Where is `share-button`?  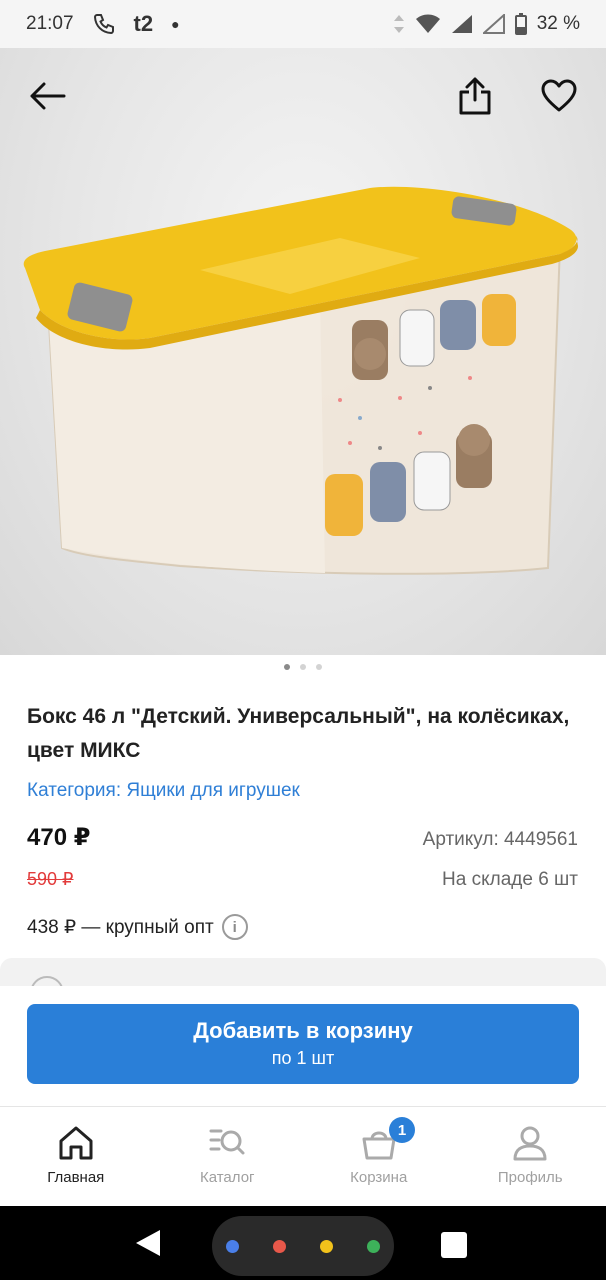 share-button is located at coordinates (475, 96).